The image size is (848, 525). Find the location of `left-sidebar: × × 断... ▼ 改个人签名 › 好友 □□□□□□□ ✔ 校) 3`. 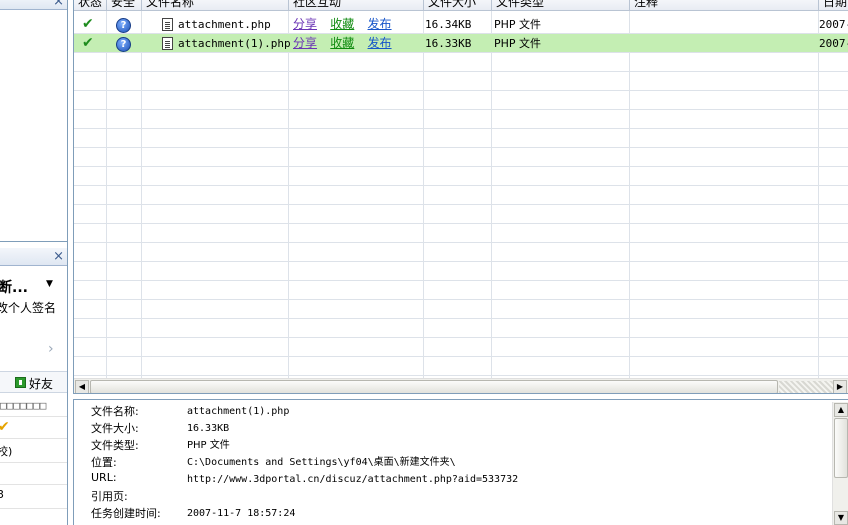

left-sidebar: × × 断... ▼ 改个人签名 › 好友 □□□□□□□ ✔ 校) 3 is located at coordinates (34, 262).